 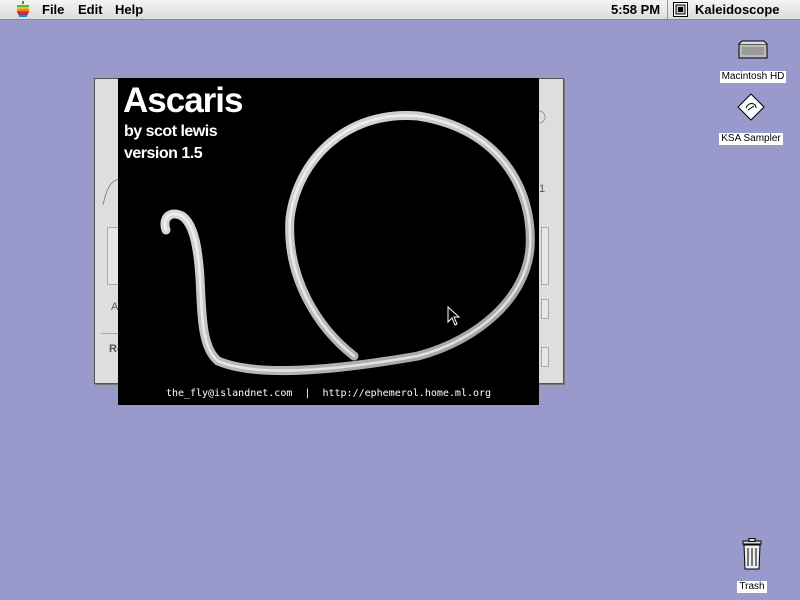 What do you see at coordinates (400, 10) in the screenshot?
I see `menu-bar: File Edit Help 5:58 PM Kaleidoscope` at bounding box center [400, 10].